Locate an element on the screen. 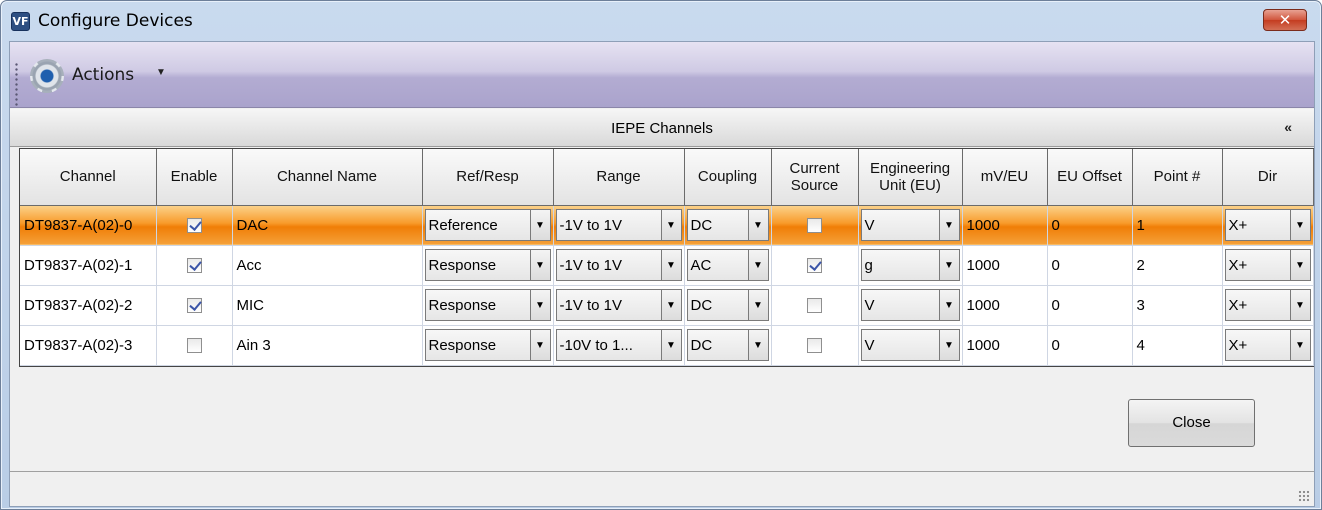 The image size is (1322, 510). close-button: Close is located at coordinates (1191, 423).